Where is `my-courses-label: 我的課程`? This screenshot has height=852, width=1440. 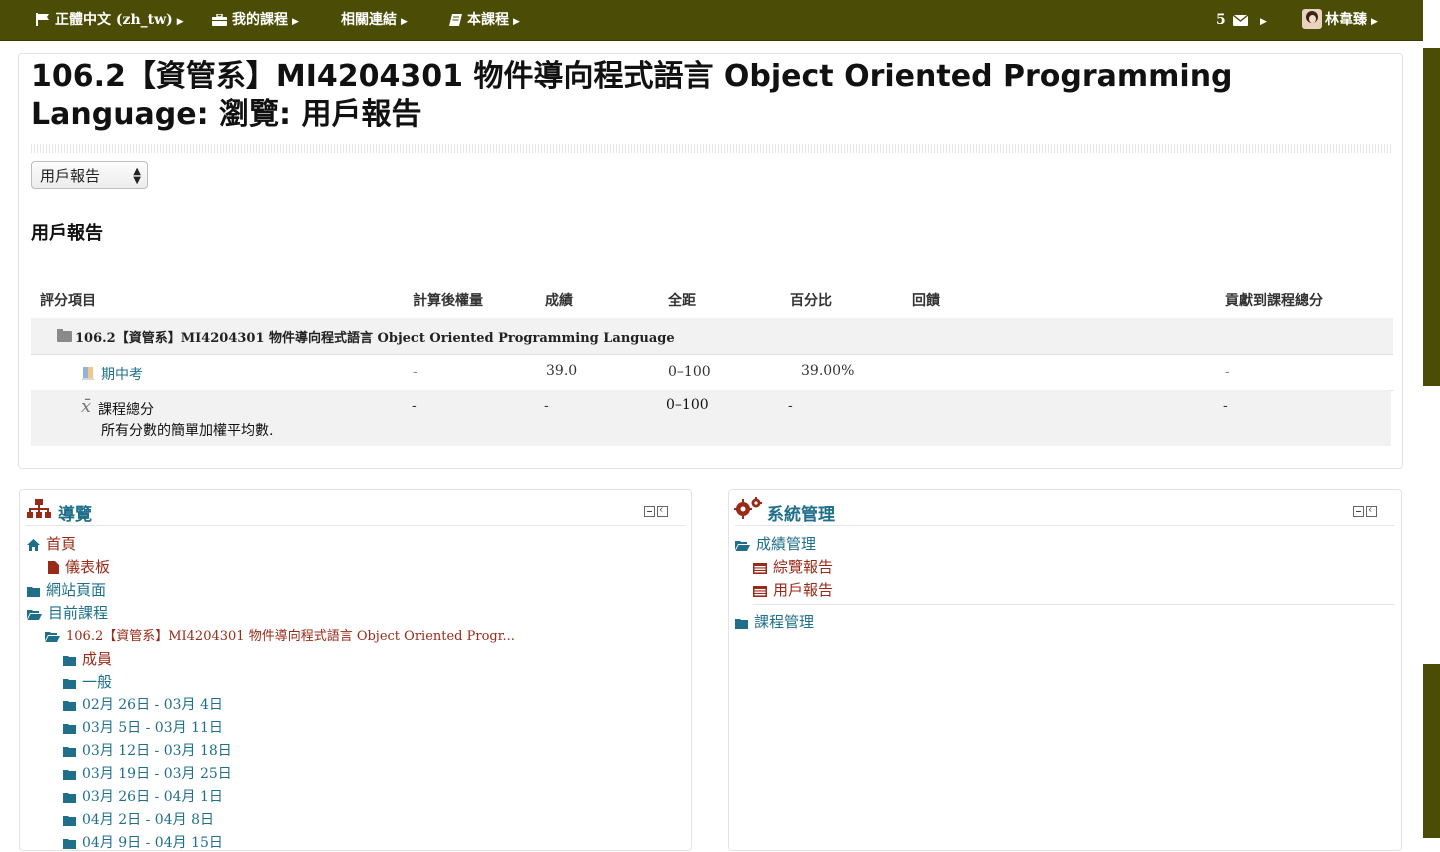 my-courses-label: 我的課程 is located at coordinates (260, 20).